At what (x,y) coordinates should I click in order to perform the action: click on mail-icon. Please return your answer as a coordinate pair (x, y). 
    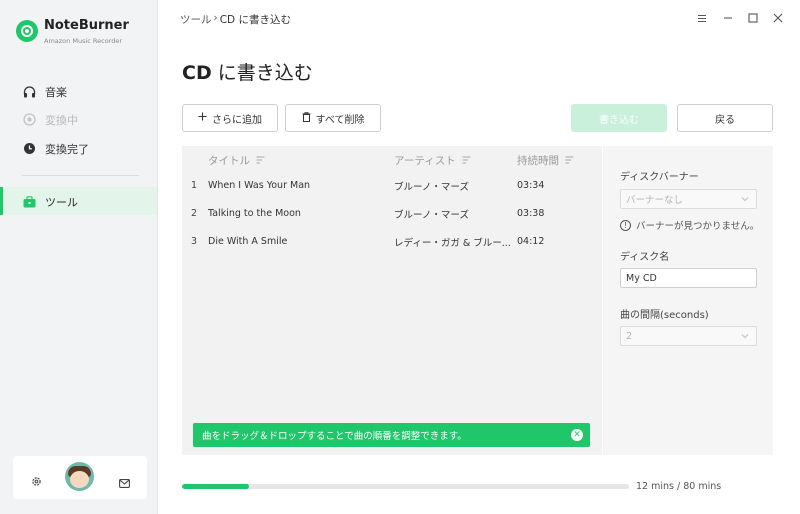
    Looking at the image, I should click on (124, 480).